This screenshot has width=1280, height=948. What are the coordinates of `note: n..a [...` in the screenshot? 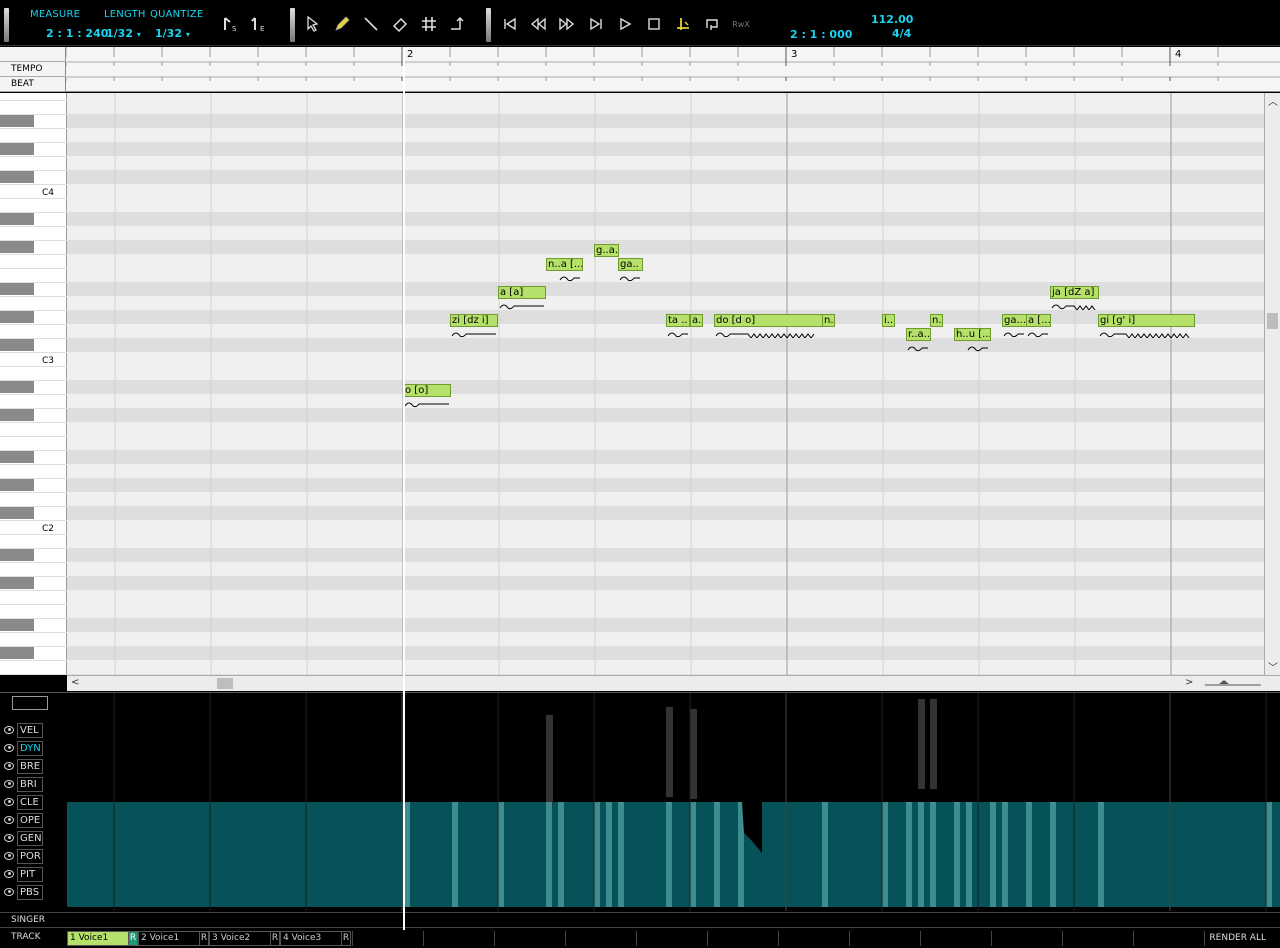 It's located at (564, 264).